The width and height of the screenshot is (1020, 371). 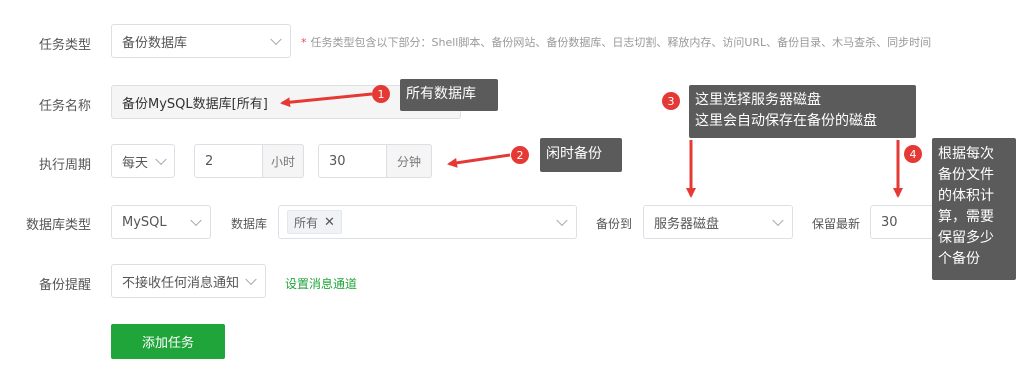 I want to click on annotation-callout-1: 所有数据库, so click(x=449, y=95).